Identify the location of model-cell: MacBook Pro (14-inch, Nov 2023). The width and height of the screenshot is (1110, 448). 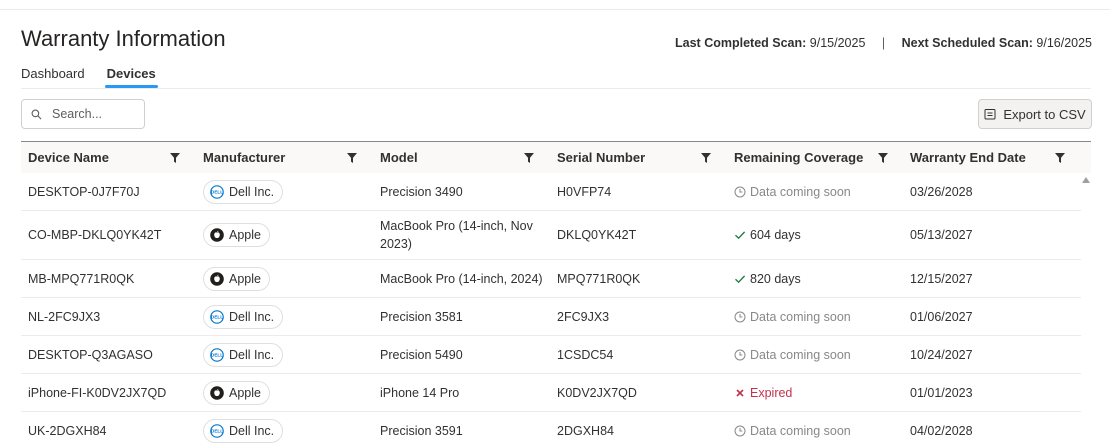
(464, 235).